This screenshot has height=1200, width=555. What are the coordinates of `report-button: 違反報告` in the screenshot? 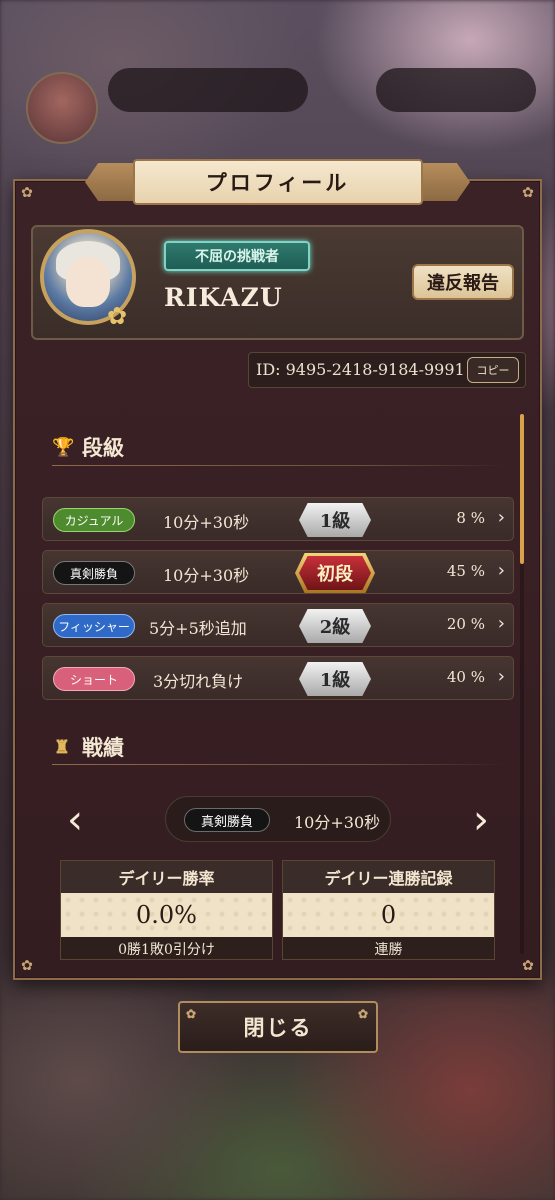 It's located at (463, 282).